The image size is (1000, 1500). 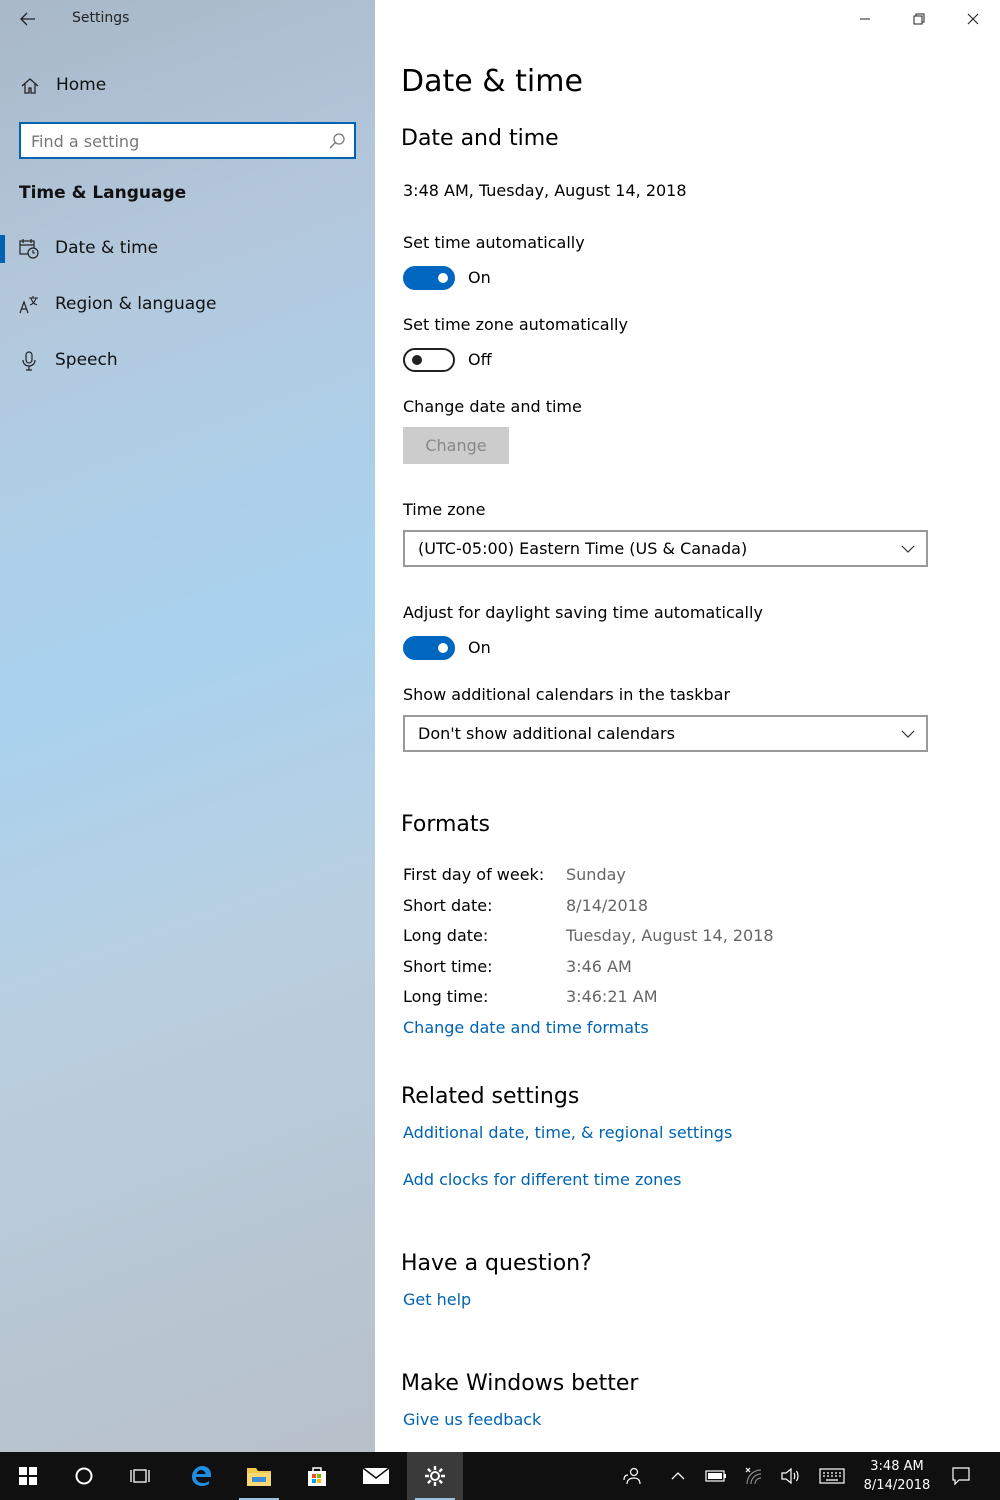 I want to click on give-feedback-link: Give us feedback, so click(x=472, y=1419).